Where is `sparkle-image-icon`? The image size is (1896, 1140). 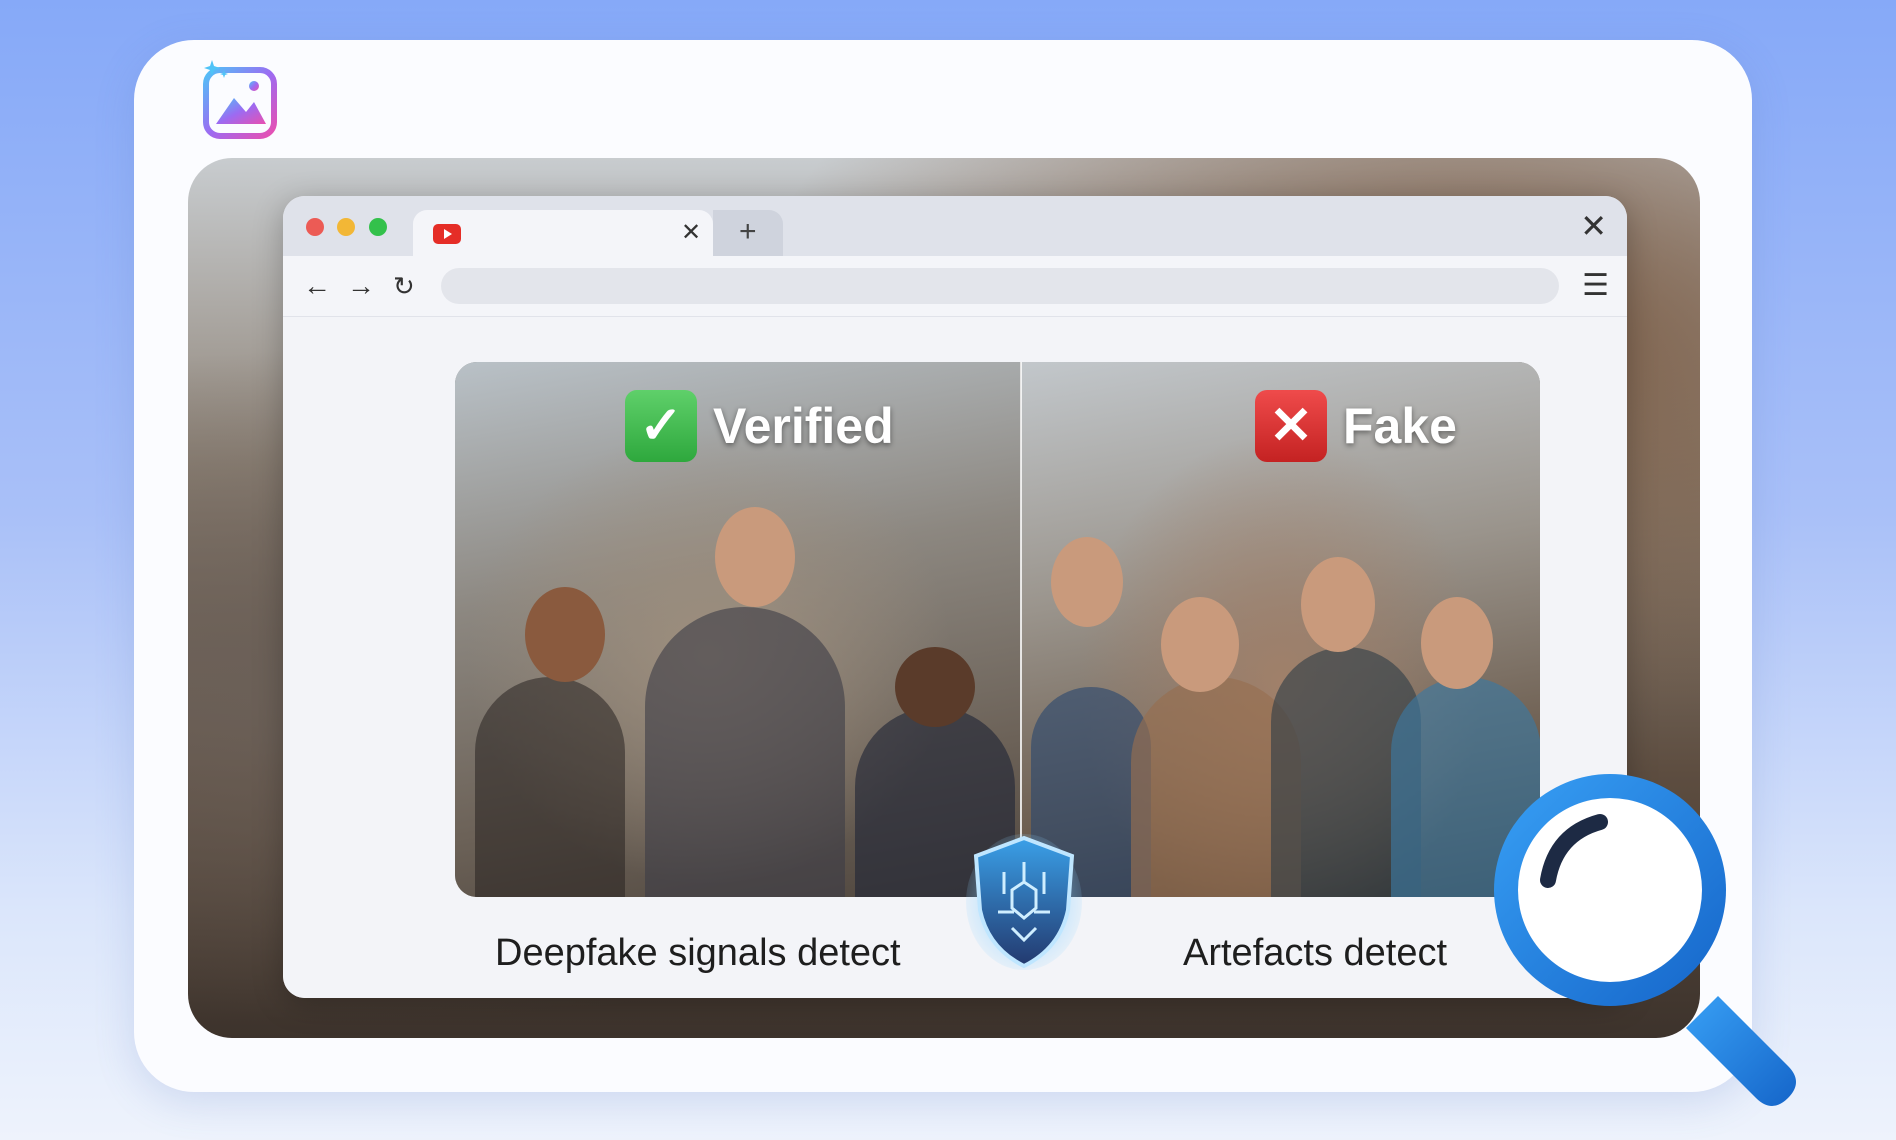
sparkle-image-icon is located at coordinates (240, 99).